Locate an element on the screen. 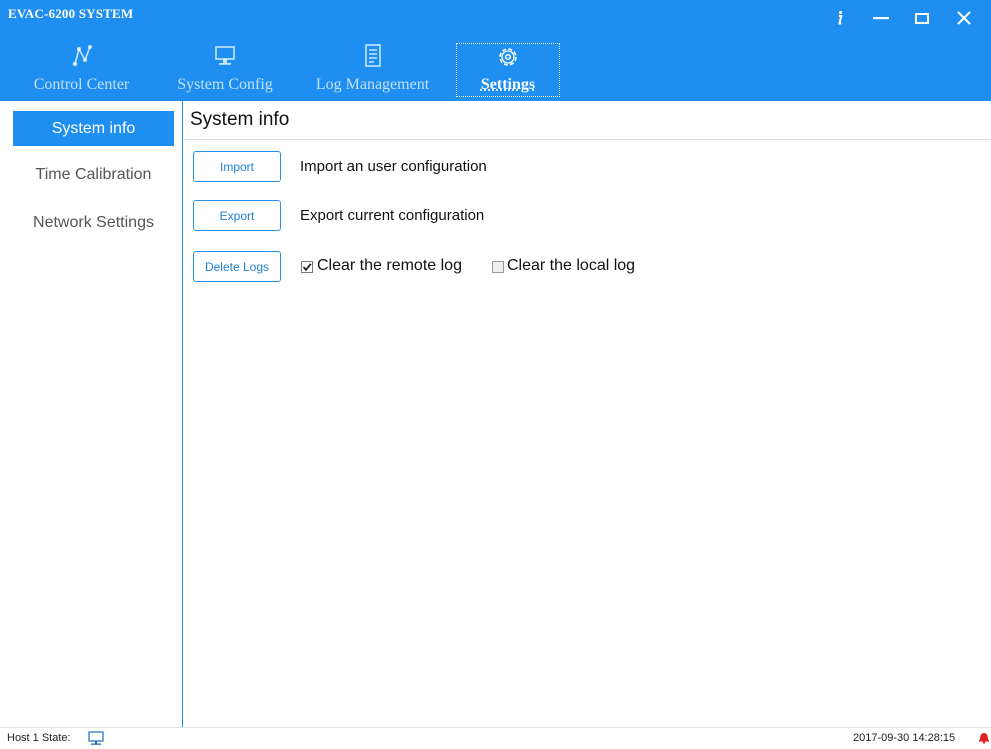 The height and width of the screenshot is (749, 991). import-description: Import an user configuration is located at coordinates (393, 166).